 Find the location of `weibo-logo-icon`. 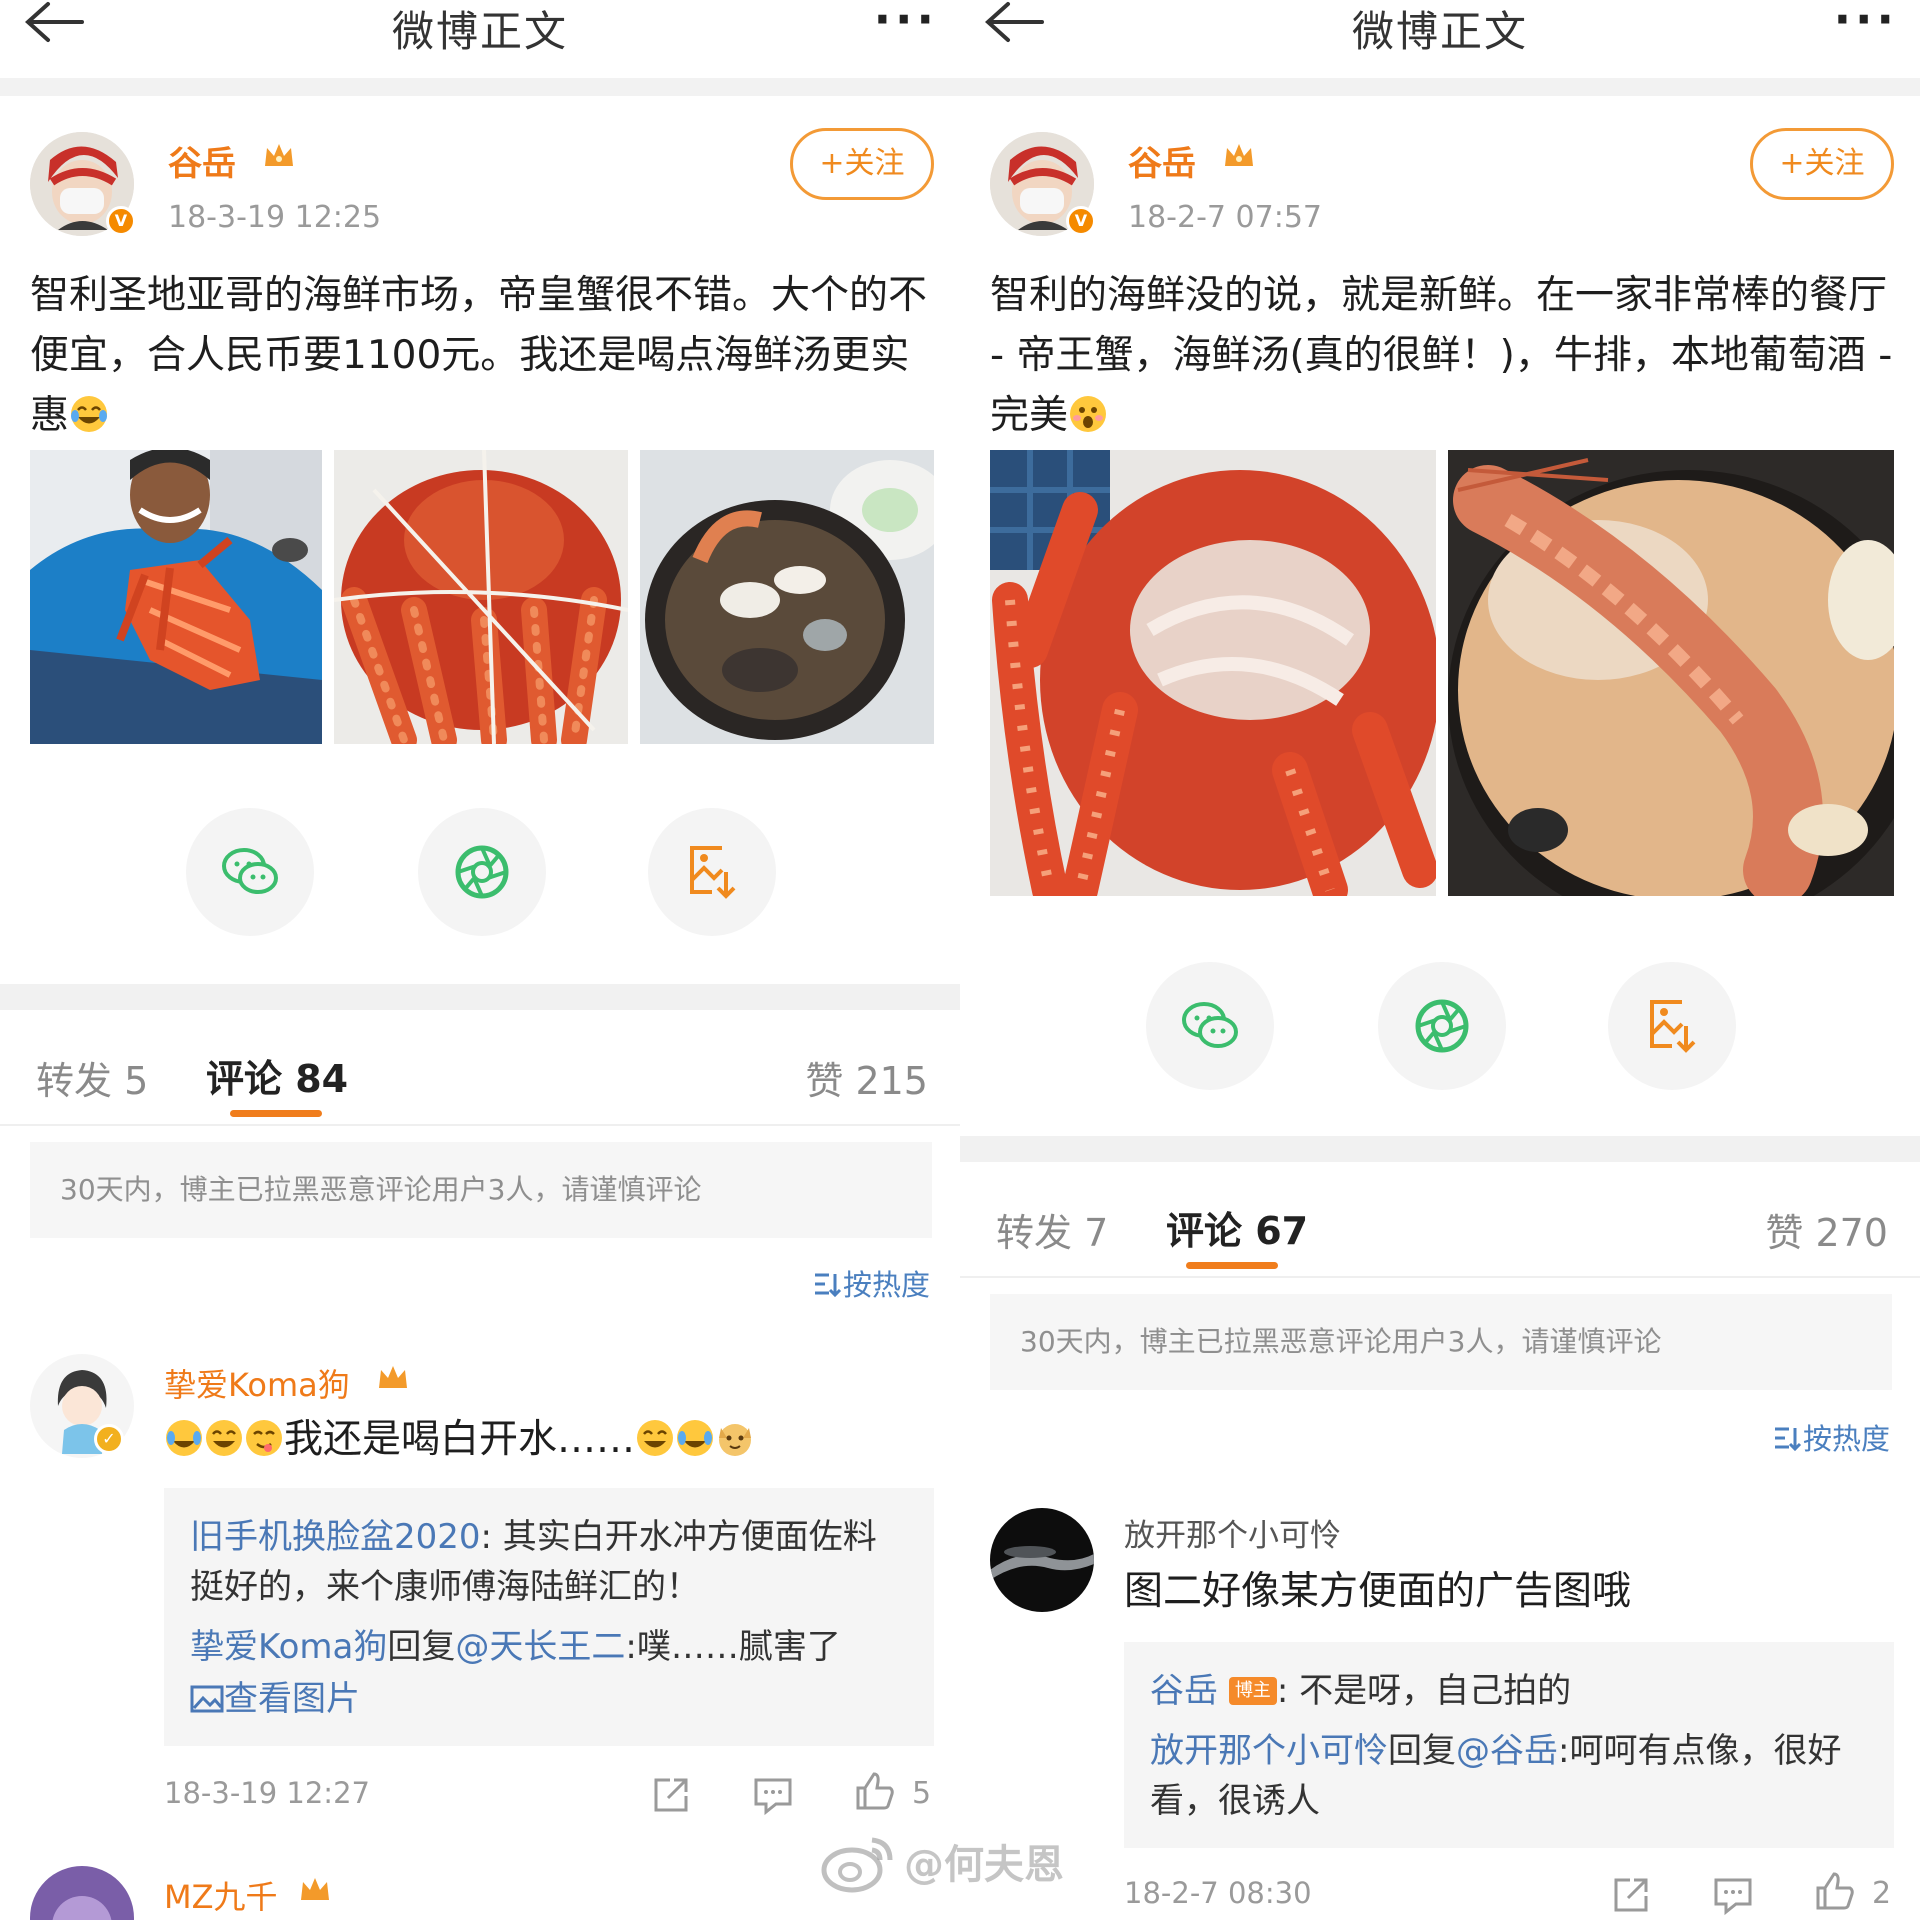

weibo-logo-icon is located at coordinates (857, 1865).